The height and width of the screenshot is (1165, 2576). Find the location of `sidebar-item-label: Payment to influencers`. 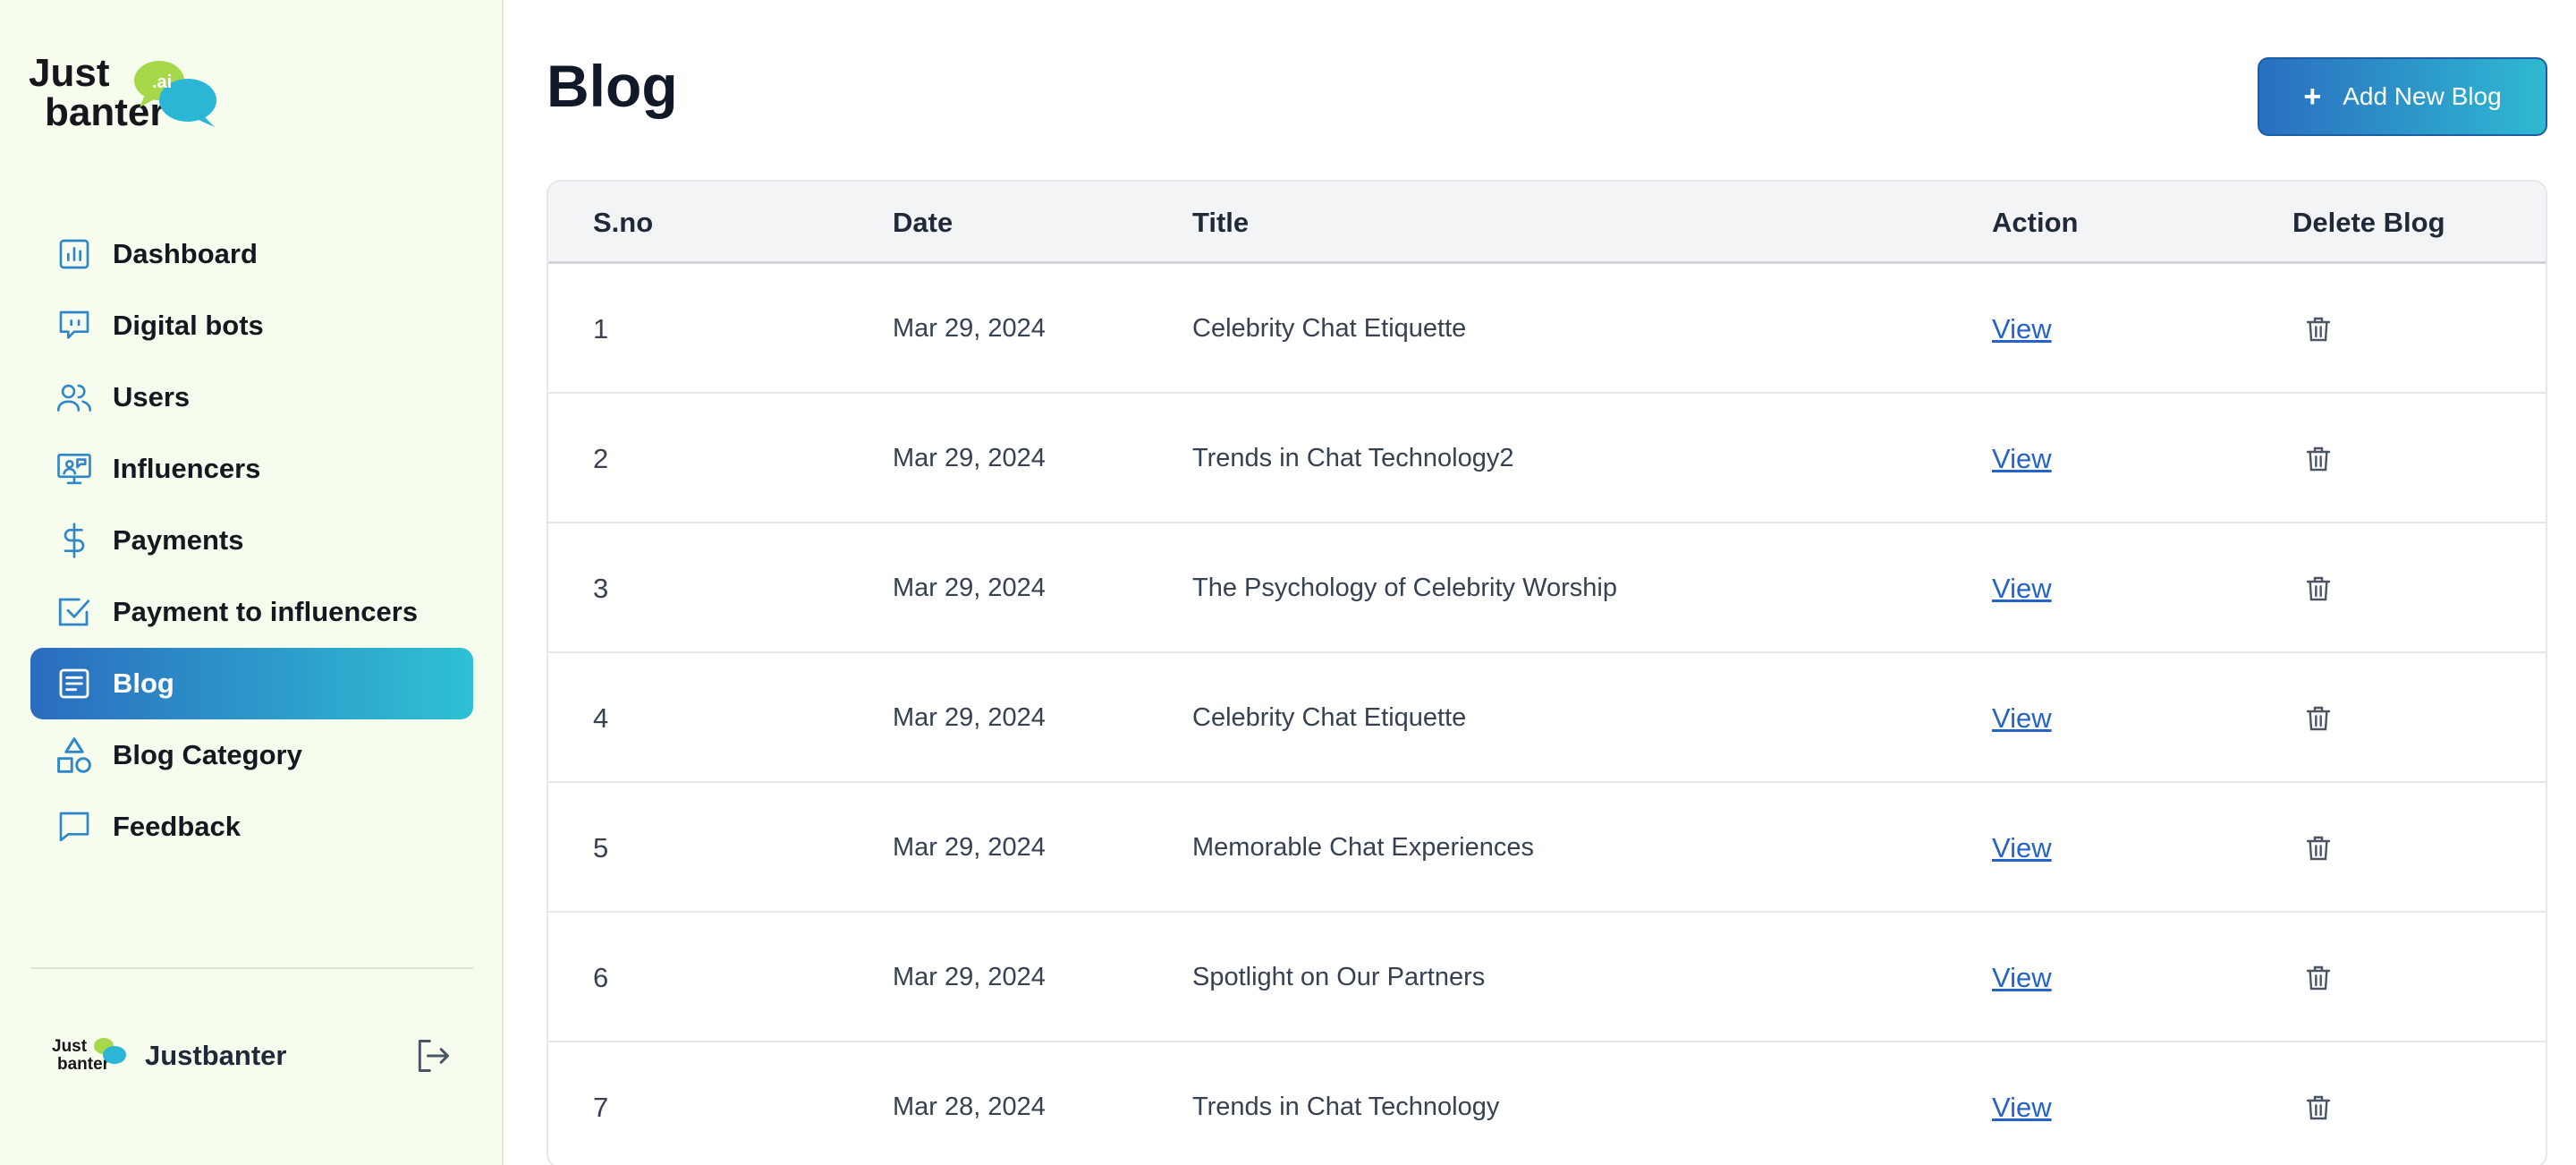

sidebar-item-label: Payment to influencers is located at coordinates (266, 611).